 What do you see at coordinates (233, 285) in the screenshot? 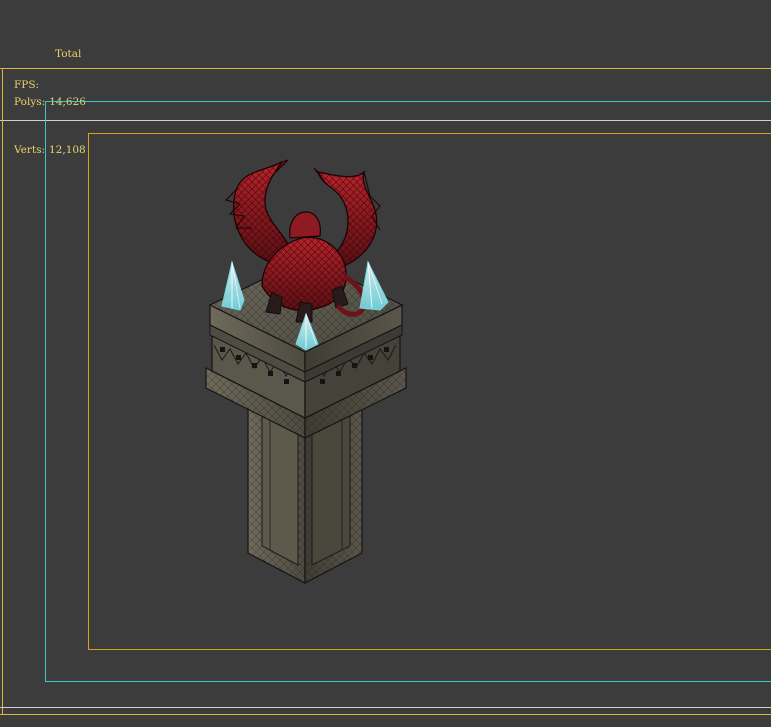
I see `crystal-left` at bounding box center [233, 285].